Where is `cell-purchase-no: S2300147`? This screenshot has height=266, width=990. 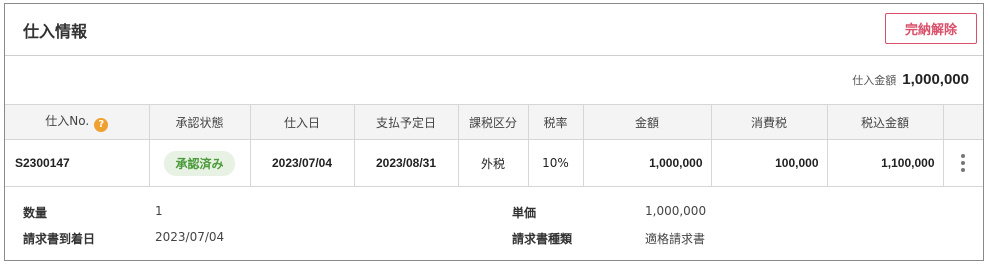 cell-purchase-no: S2300147 is located at coordinates (77, 163).